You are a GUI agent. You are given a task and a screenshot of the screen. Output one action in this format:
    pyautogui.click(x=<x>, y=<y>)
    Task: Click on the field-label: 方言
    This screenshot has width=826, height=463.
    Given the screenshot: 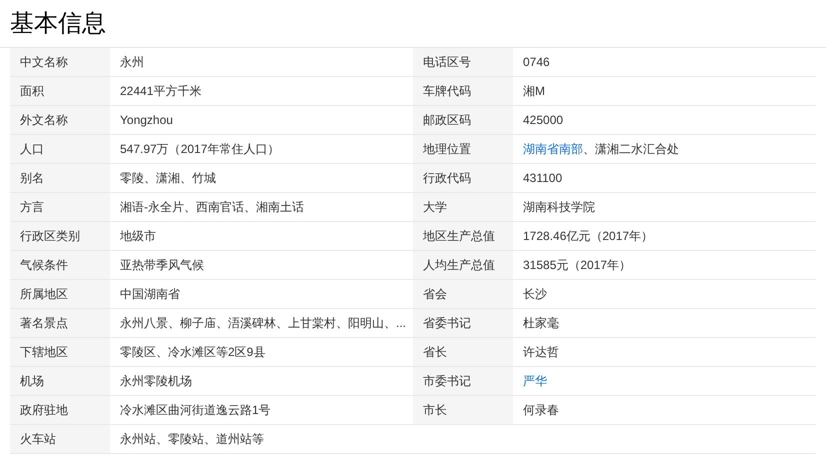 What is the action you would take?
    pyautogui.click(x=32, y=207)
    